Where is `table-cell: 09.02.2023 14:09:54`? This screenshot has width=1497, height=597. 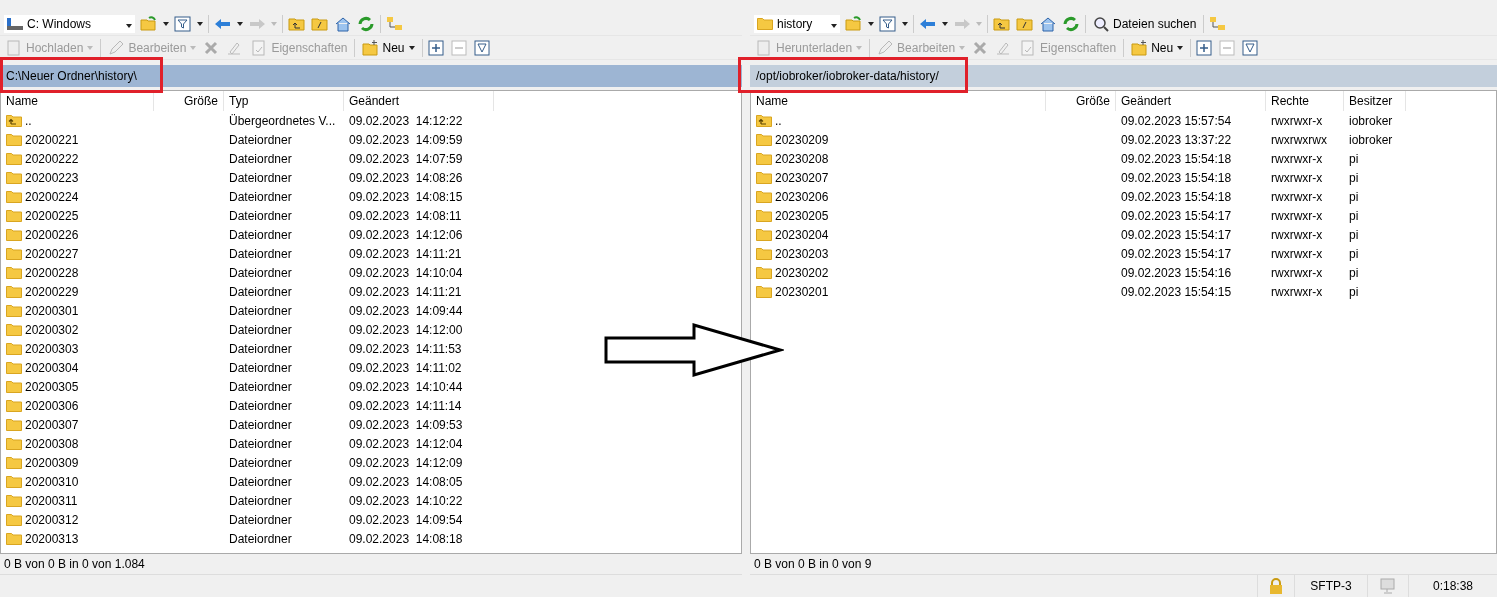
table-cell: 09.02.2023 14:09:54 is located at coordinates (406, 519).